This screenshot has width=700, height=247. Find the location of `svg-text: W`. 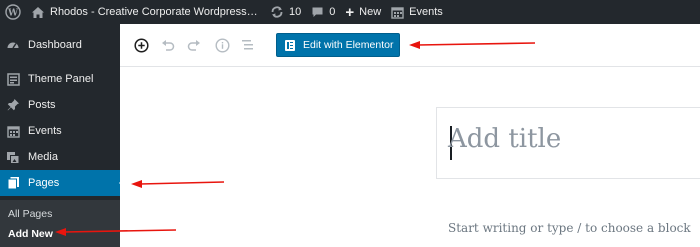

svg-text: W is located at coordinates (13, 14).